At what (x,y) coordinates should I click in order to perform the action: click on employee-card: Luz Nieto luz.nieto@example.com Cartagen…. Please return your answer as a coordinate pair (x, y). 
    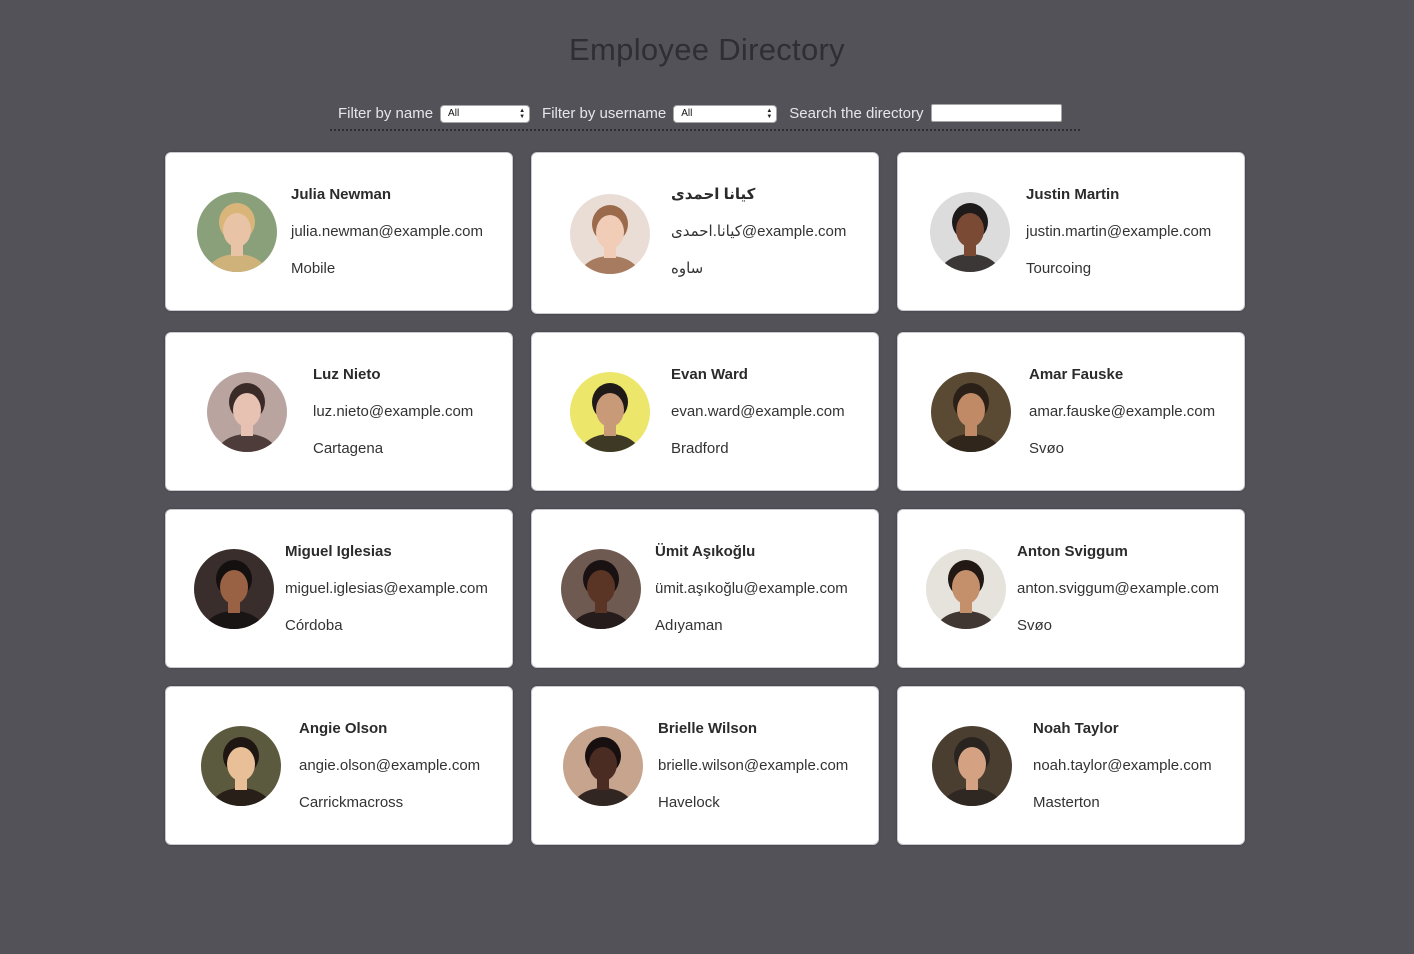
    Looking at the image, I should click on (339, 411).